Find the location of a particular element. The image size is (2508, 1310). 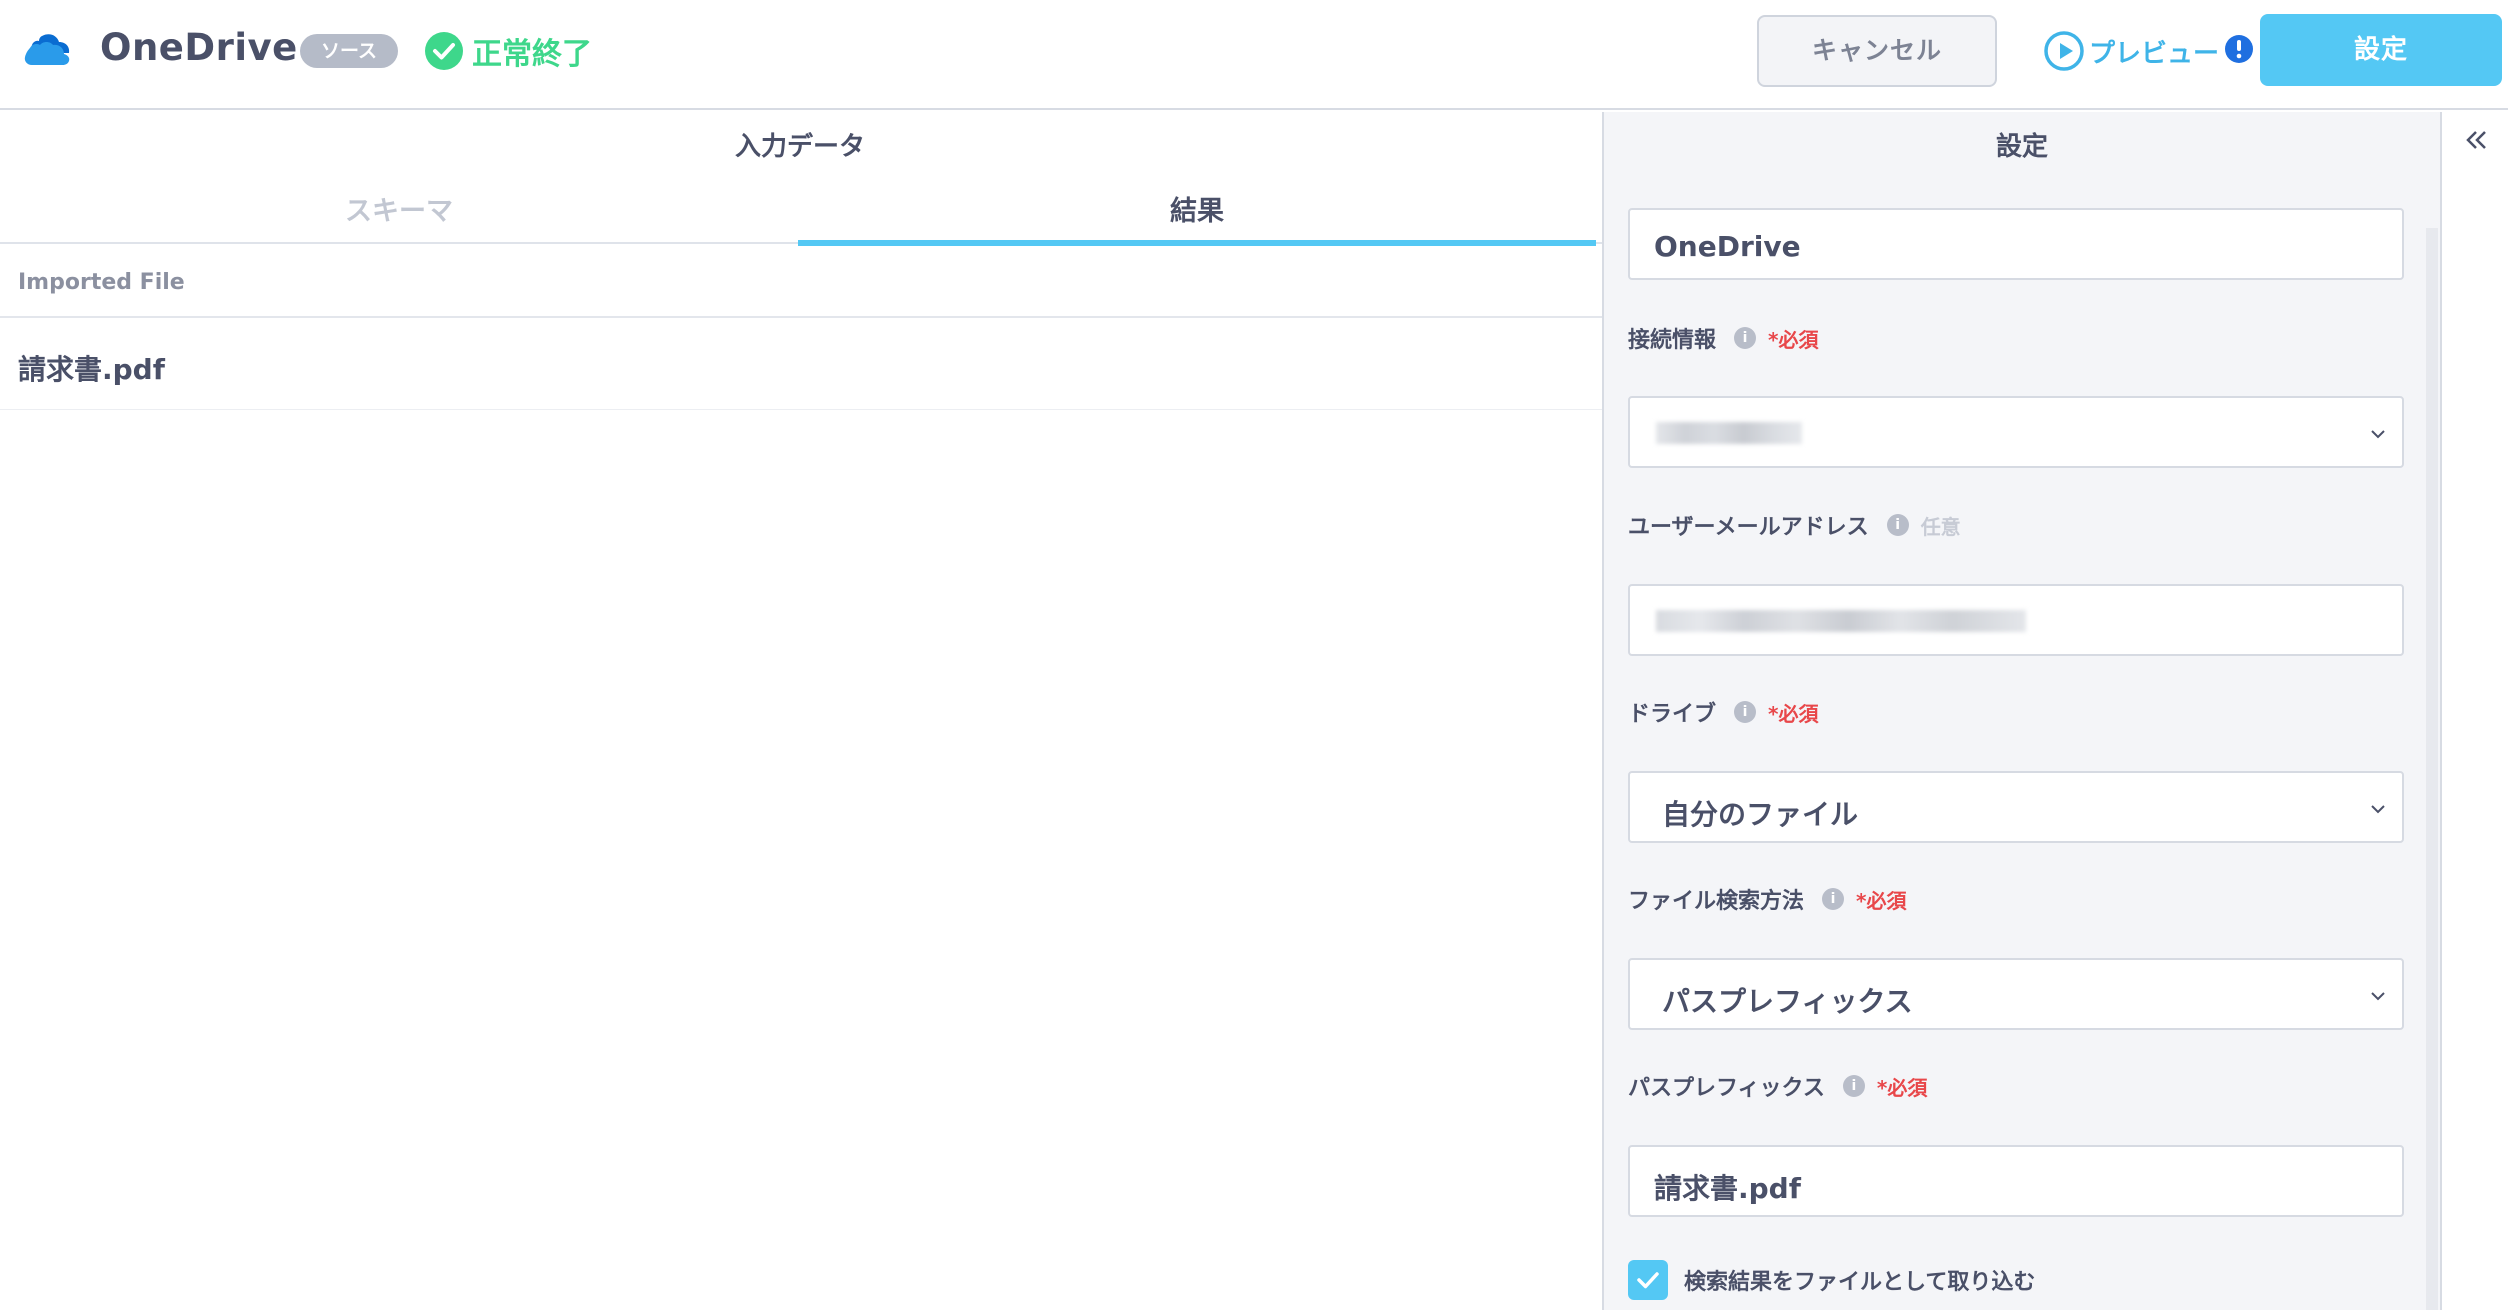

connection-select is located at coordinates (2016, 432).